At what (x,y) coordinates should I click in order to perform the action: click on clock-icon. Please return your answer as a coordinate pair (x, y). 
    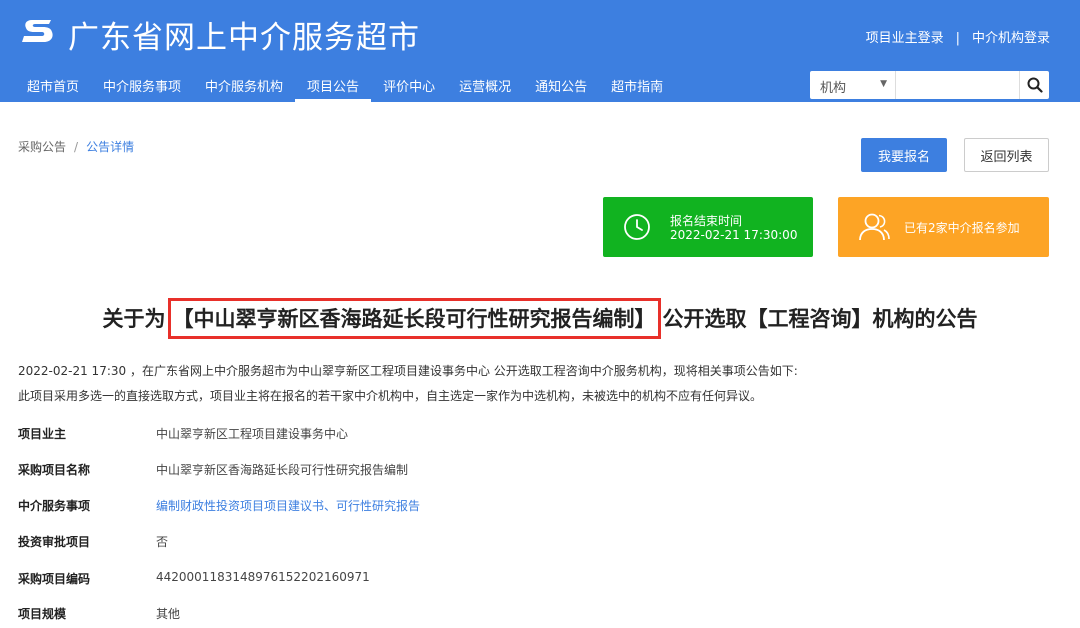
    Looking at the image, I should click on (637, 227).